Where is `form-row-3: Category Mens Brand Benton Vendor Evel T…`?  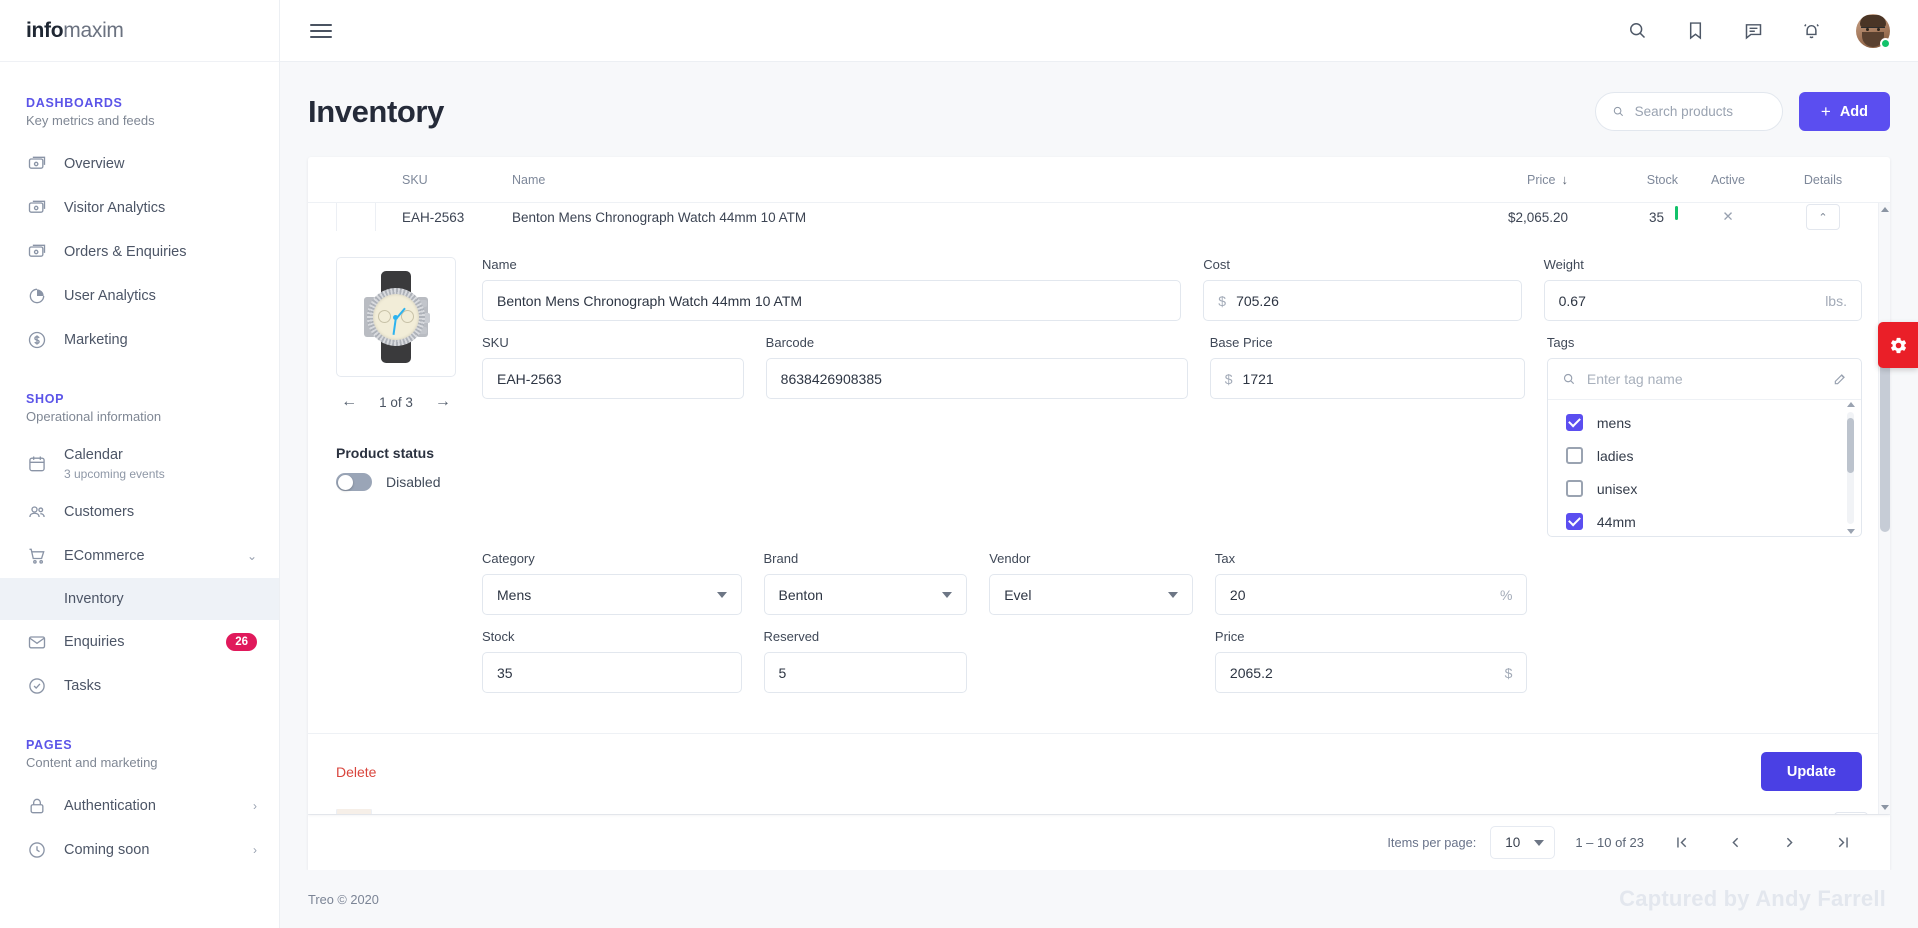 form-row-3: Category Mens Brand Benton Vendor Evel T… is located at coordinates (1172, 583).